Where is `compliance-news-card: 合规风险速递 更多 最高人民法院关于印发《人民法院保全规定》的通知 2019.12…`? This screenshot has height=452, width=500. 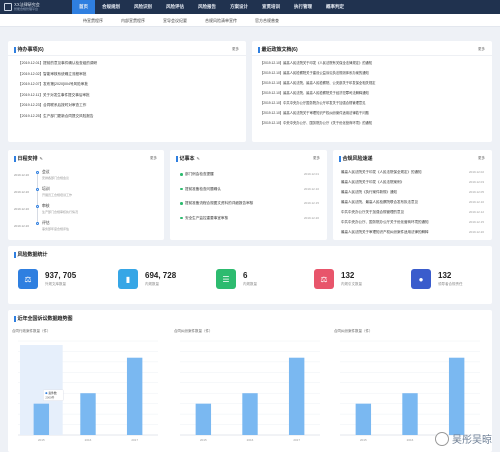
compliance-news-card: 合规风险速递 更多 最高人民法院关于印发《人民法院保全规定》的通知 2019.12… is located at coordinates (412, 195).